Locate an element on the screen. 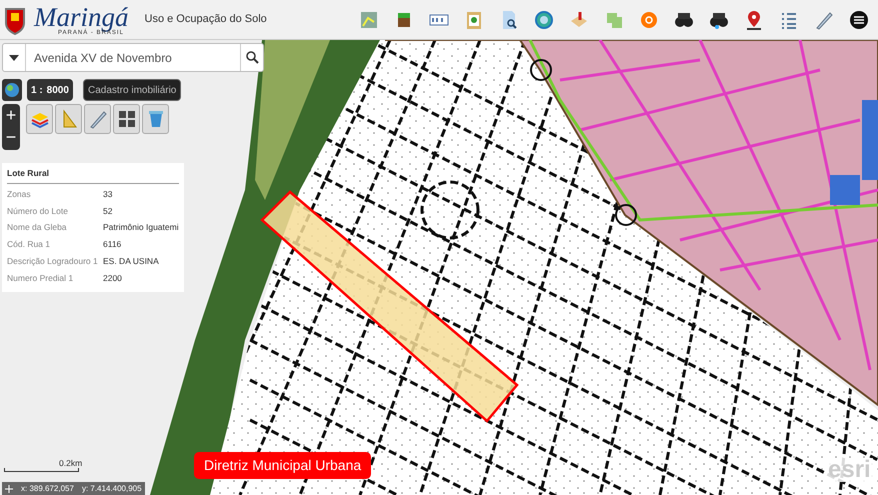  field-value: 33 is located at coordinates (107, 194).